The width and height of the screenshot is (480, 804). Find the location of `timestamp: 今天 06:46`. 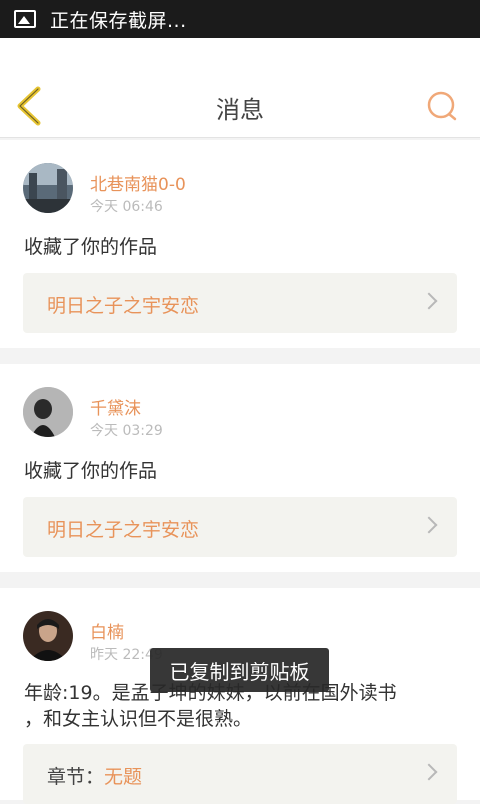

timestamp: 今天 06:46 is located at coordinates (126, 207).